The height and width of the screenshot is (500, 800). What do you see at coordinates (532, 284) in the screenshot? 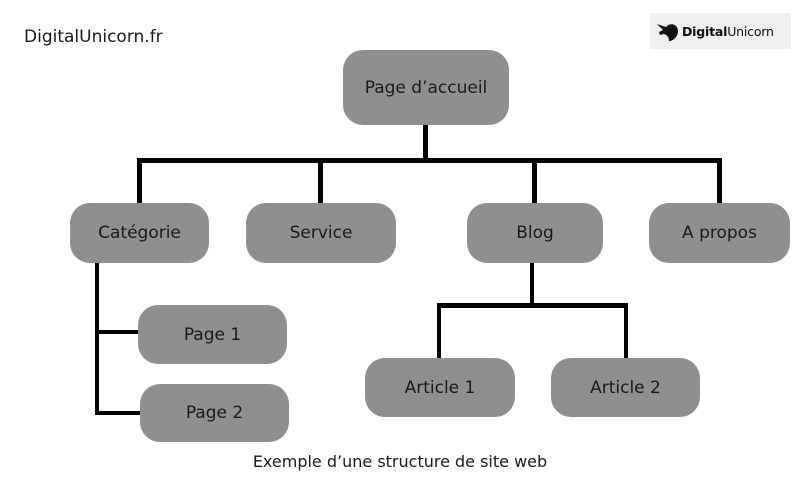
I see `connector-blog-down` at bounding box center [532, 284].